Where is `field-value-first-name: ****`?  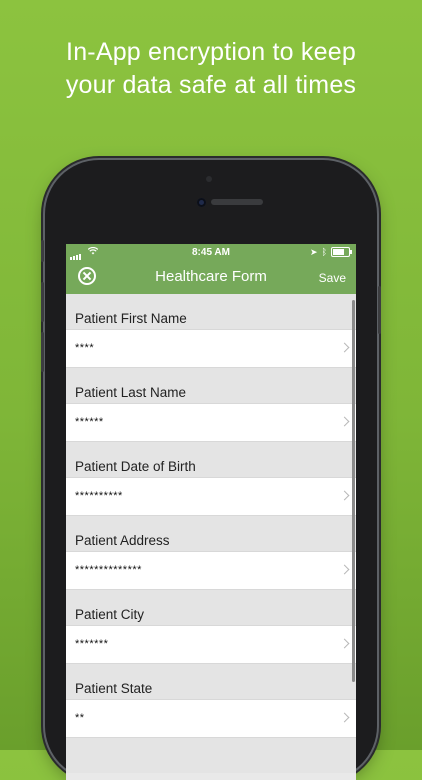 field-value-first-name: **** is located at coordinates (85, 348).